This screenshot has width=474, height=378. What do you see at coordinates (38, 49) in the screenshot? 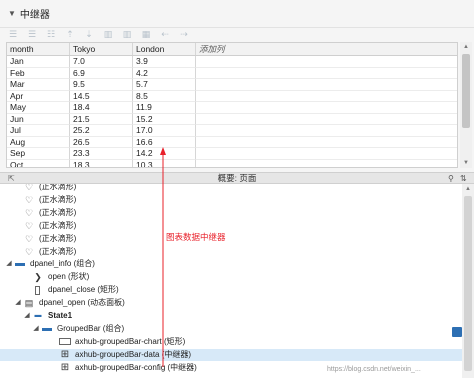
I see `column-header: month` at bounding box center [38, 49].